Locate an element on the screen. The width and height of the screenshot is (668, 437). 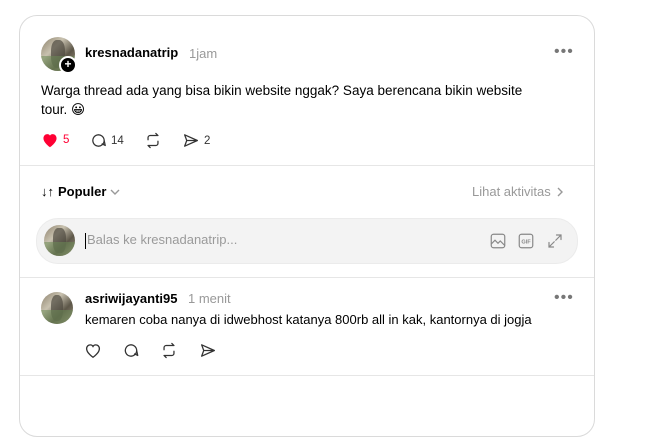
reply-input is located at coordinates (247, 239).